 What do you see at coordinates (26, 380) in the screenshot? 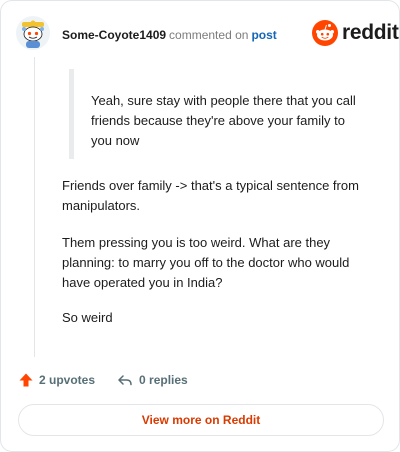
I see `upvote-arrow-icon` at bounding box center [26, 380].